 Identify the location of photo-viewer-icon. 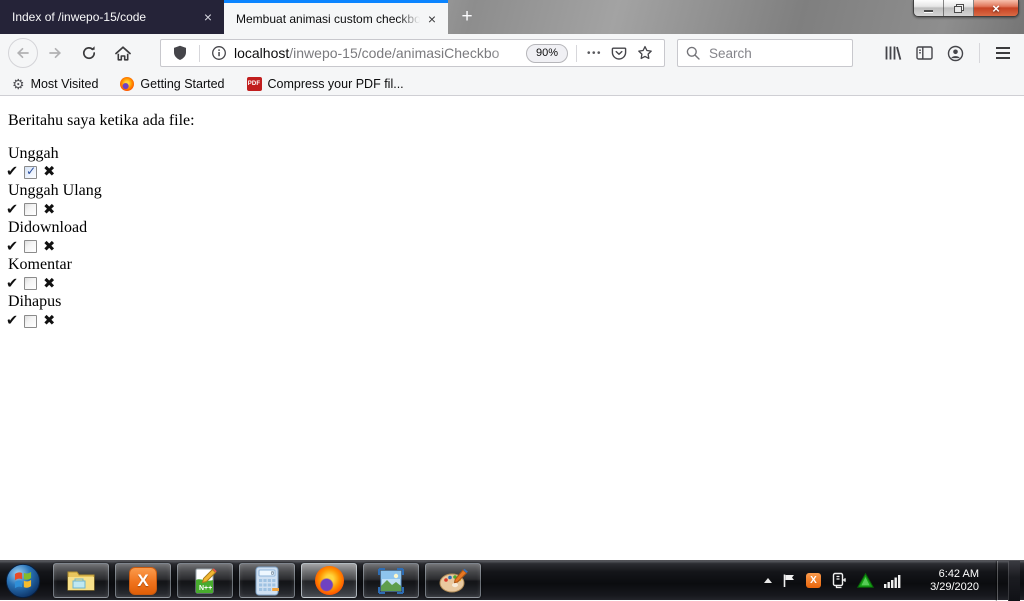
(391, 580).